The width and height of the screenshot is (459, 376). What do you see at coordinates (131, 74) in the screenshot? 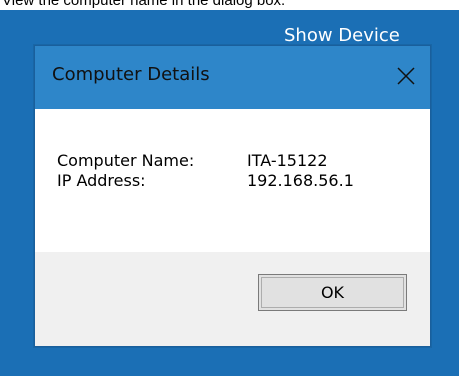
I see `dialog-title: Computer Details` at bounding box center [131, 74].